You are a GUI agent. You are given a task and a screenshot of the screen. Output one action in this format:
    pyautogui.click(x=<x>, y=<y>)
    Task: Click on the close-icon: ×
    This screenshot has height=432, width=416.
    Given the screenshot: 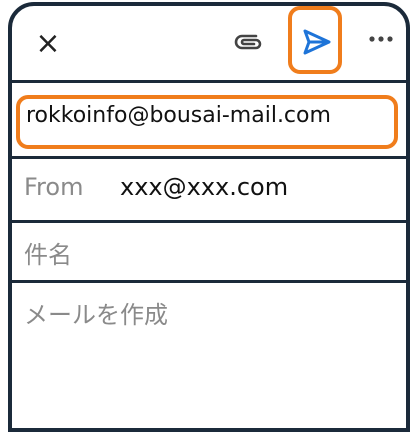 What is the action you would take?
    pyautogui.click(x=48, y=43)
    